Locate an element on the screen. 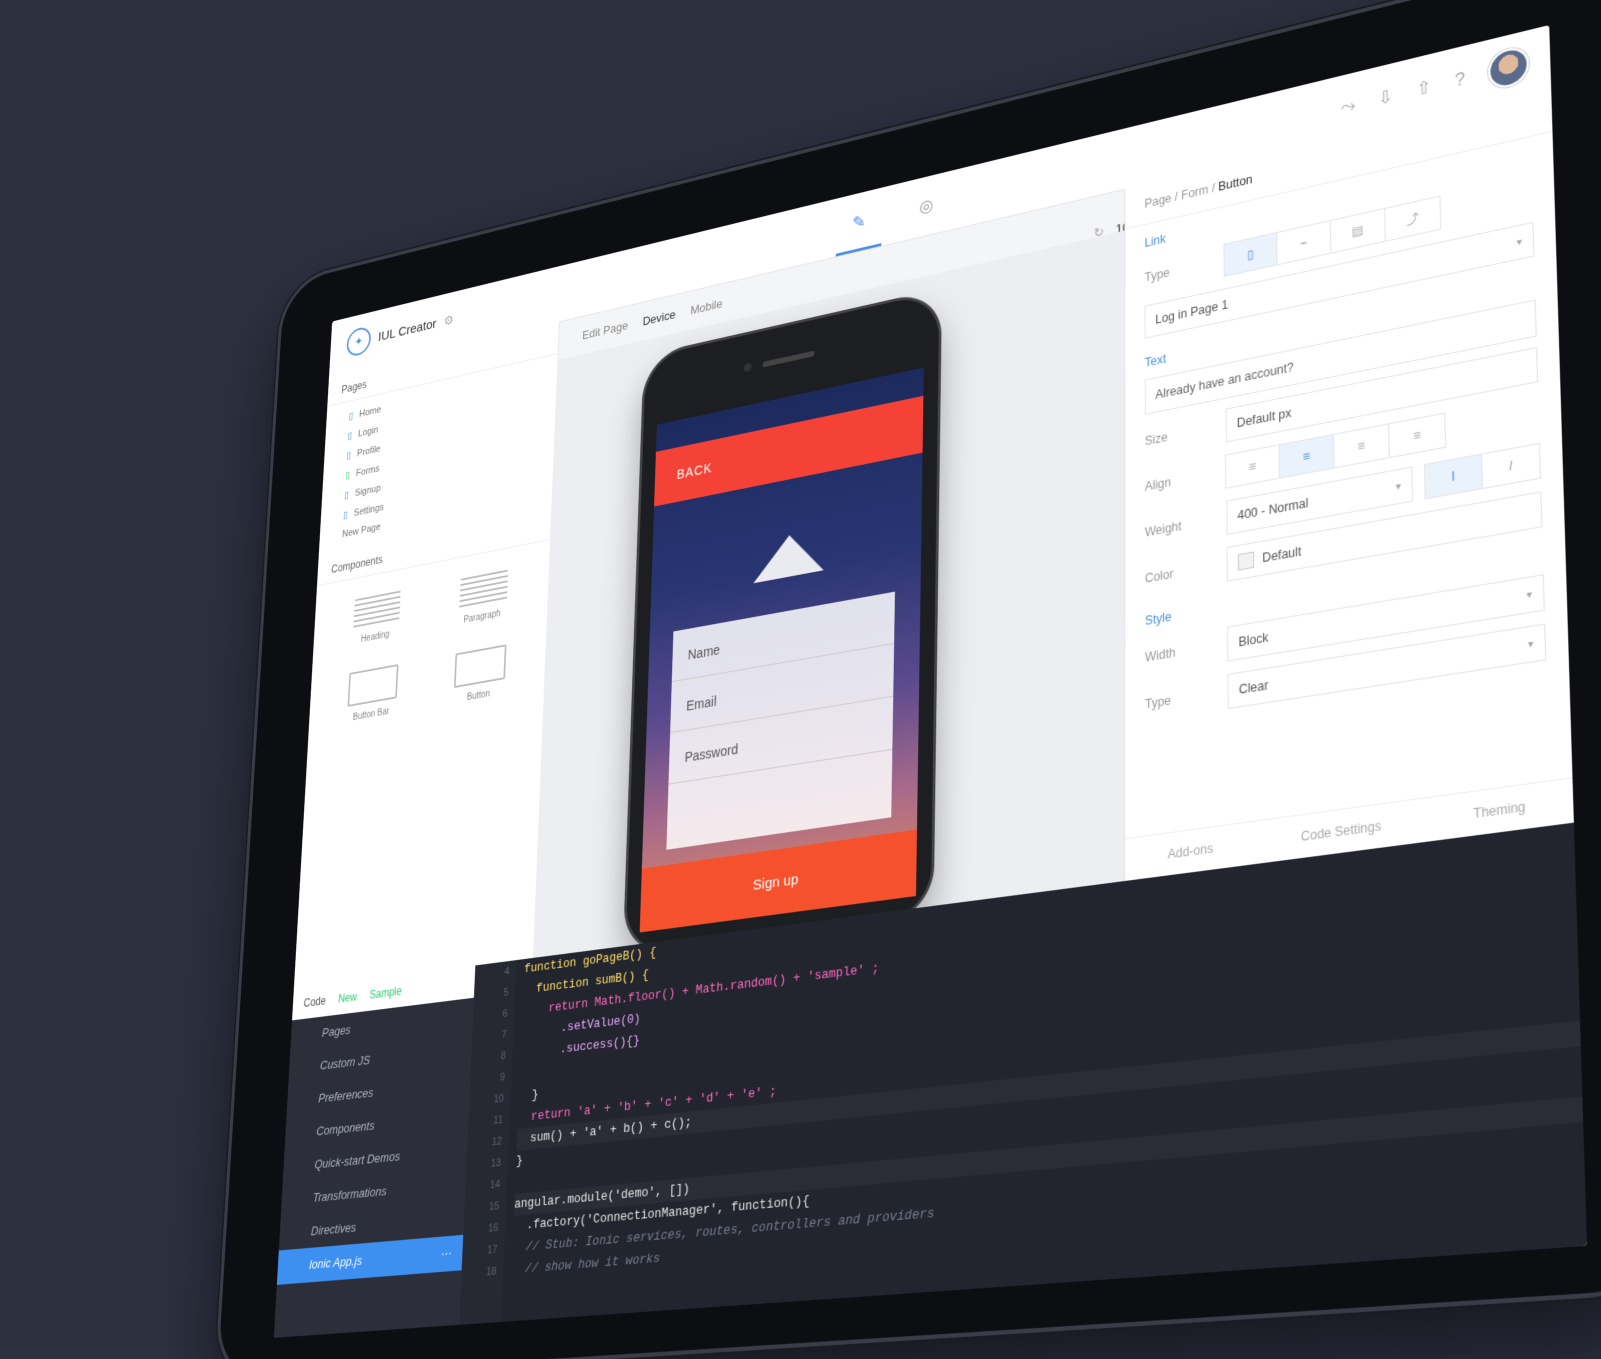  paragraph-icon is located at coordinates (483, 589).